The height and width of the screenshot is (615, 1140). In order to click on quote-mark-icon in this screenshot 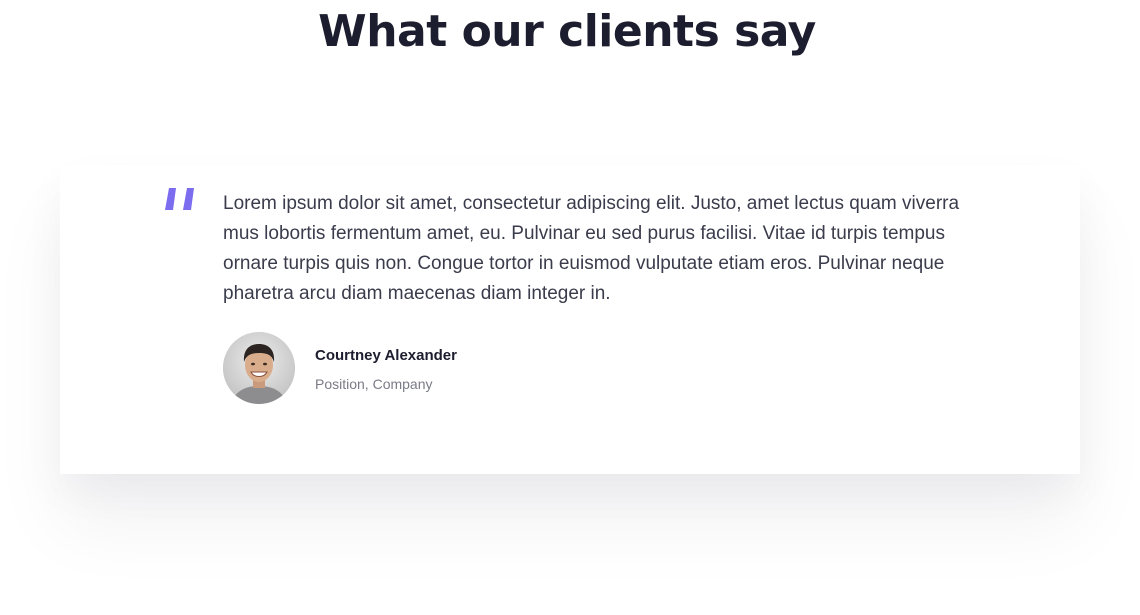, I will do `click(180, 199)`.